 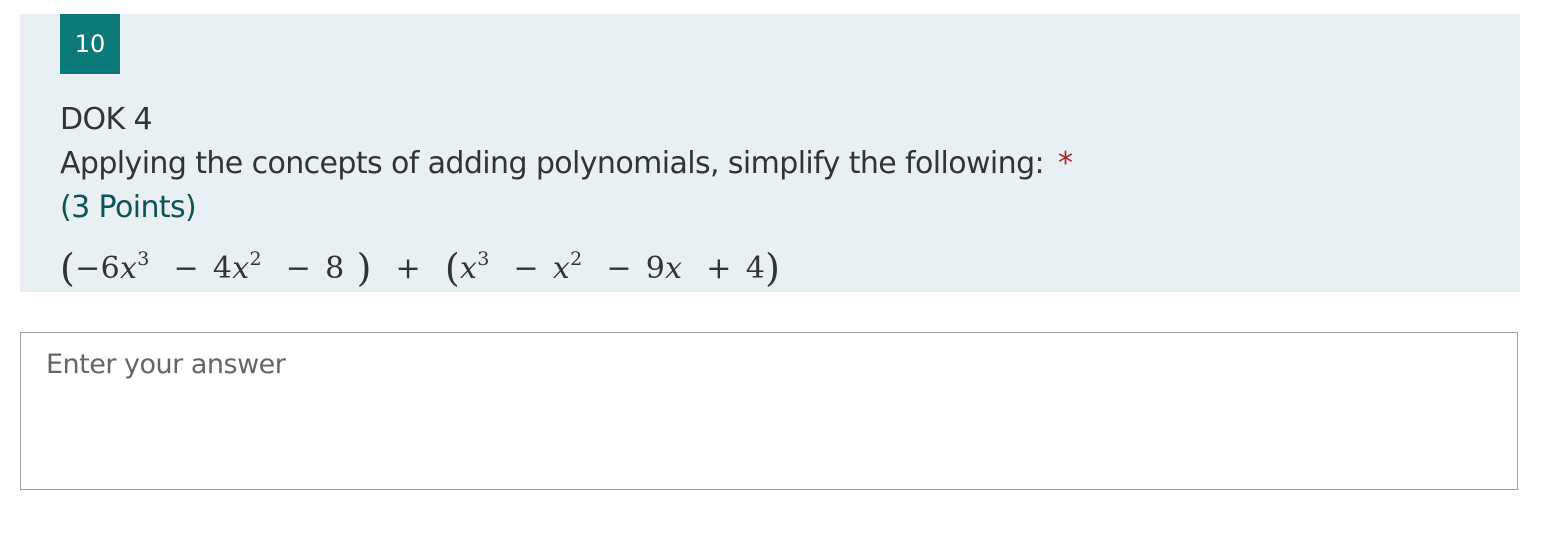 I want to click on open-paren-1: (, so click(x=68, y=268).